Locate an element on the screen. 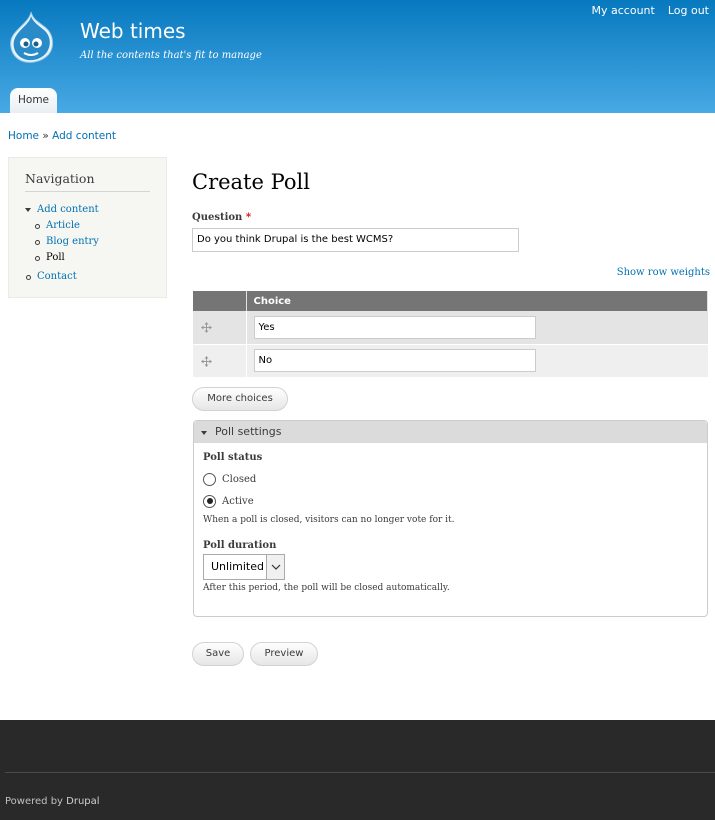 The width and height of the screenshot is (715, 820). sidebar-item-blog-entry-link: Blog entry is located at coordinates (72, 241).